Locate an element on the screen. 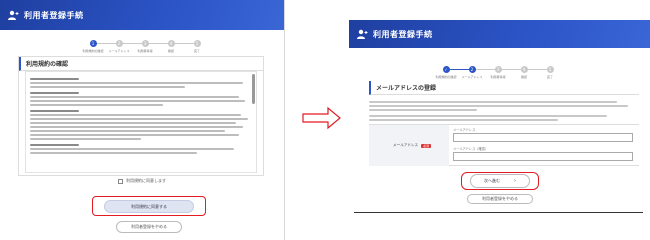 This screenshot has height=240, width=650. section-title: 利用規約の確認 is located at coordinates (141, 64).